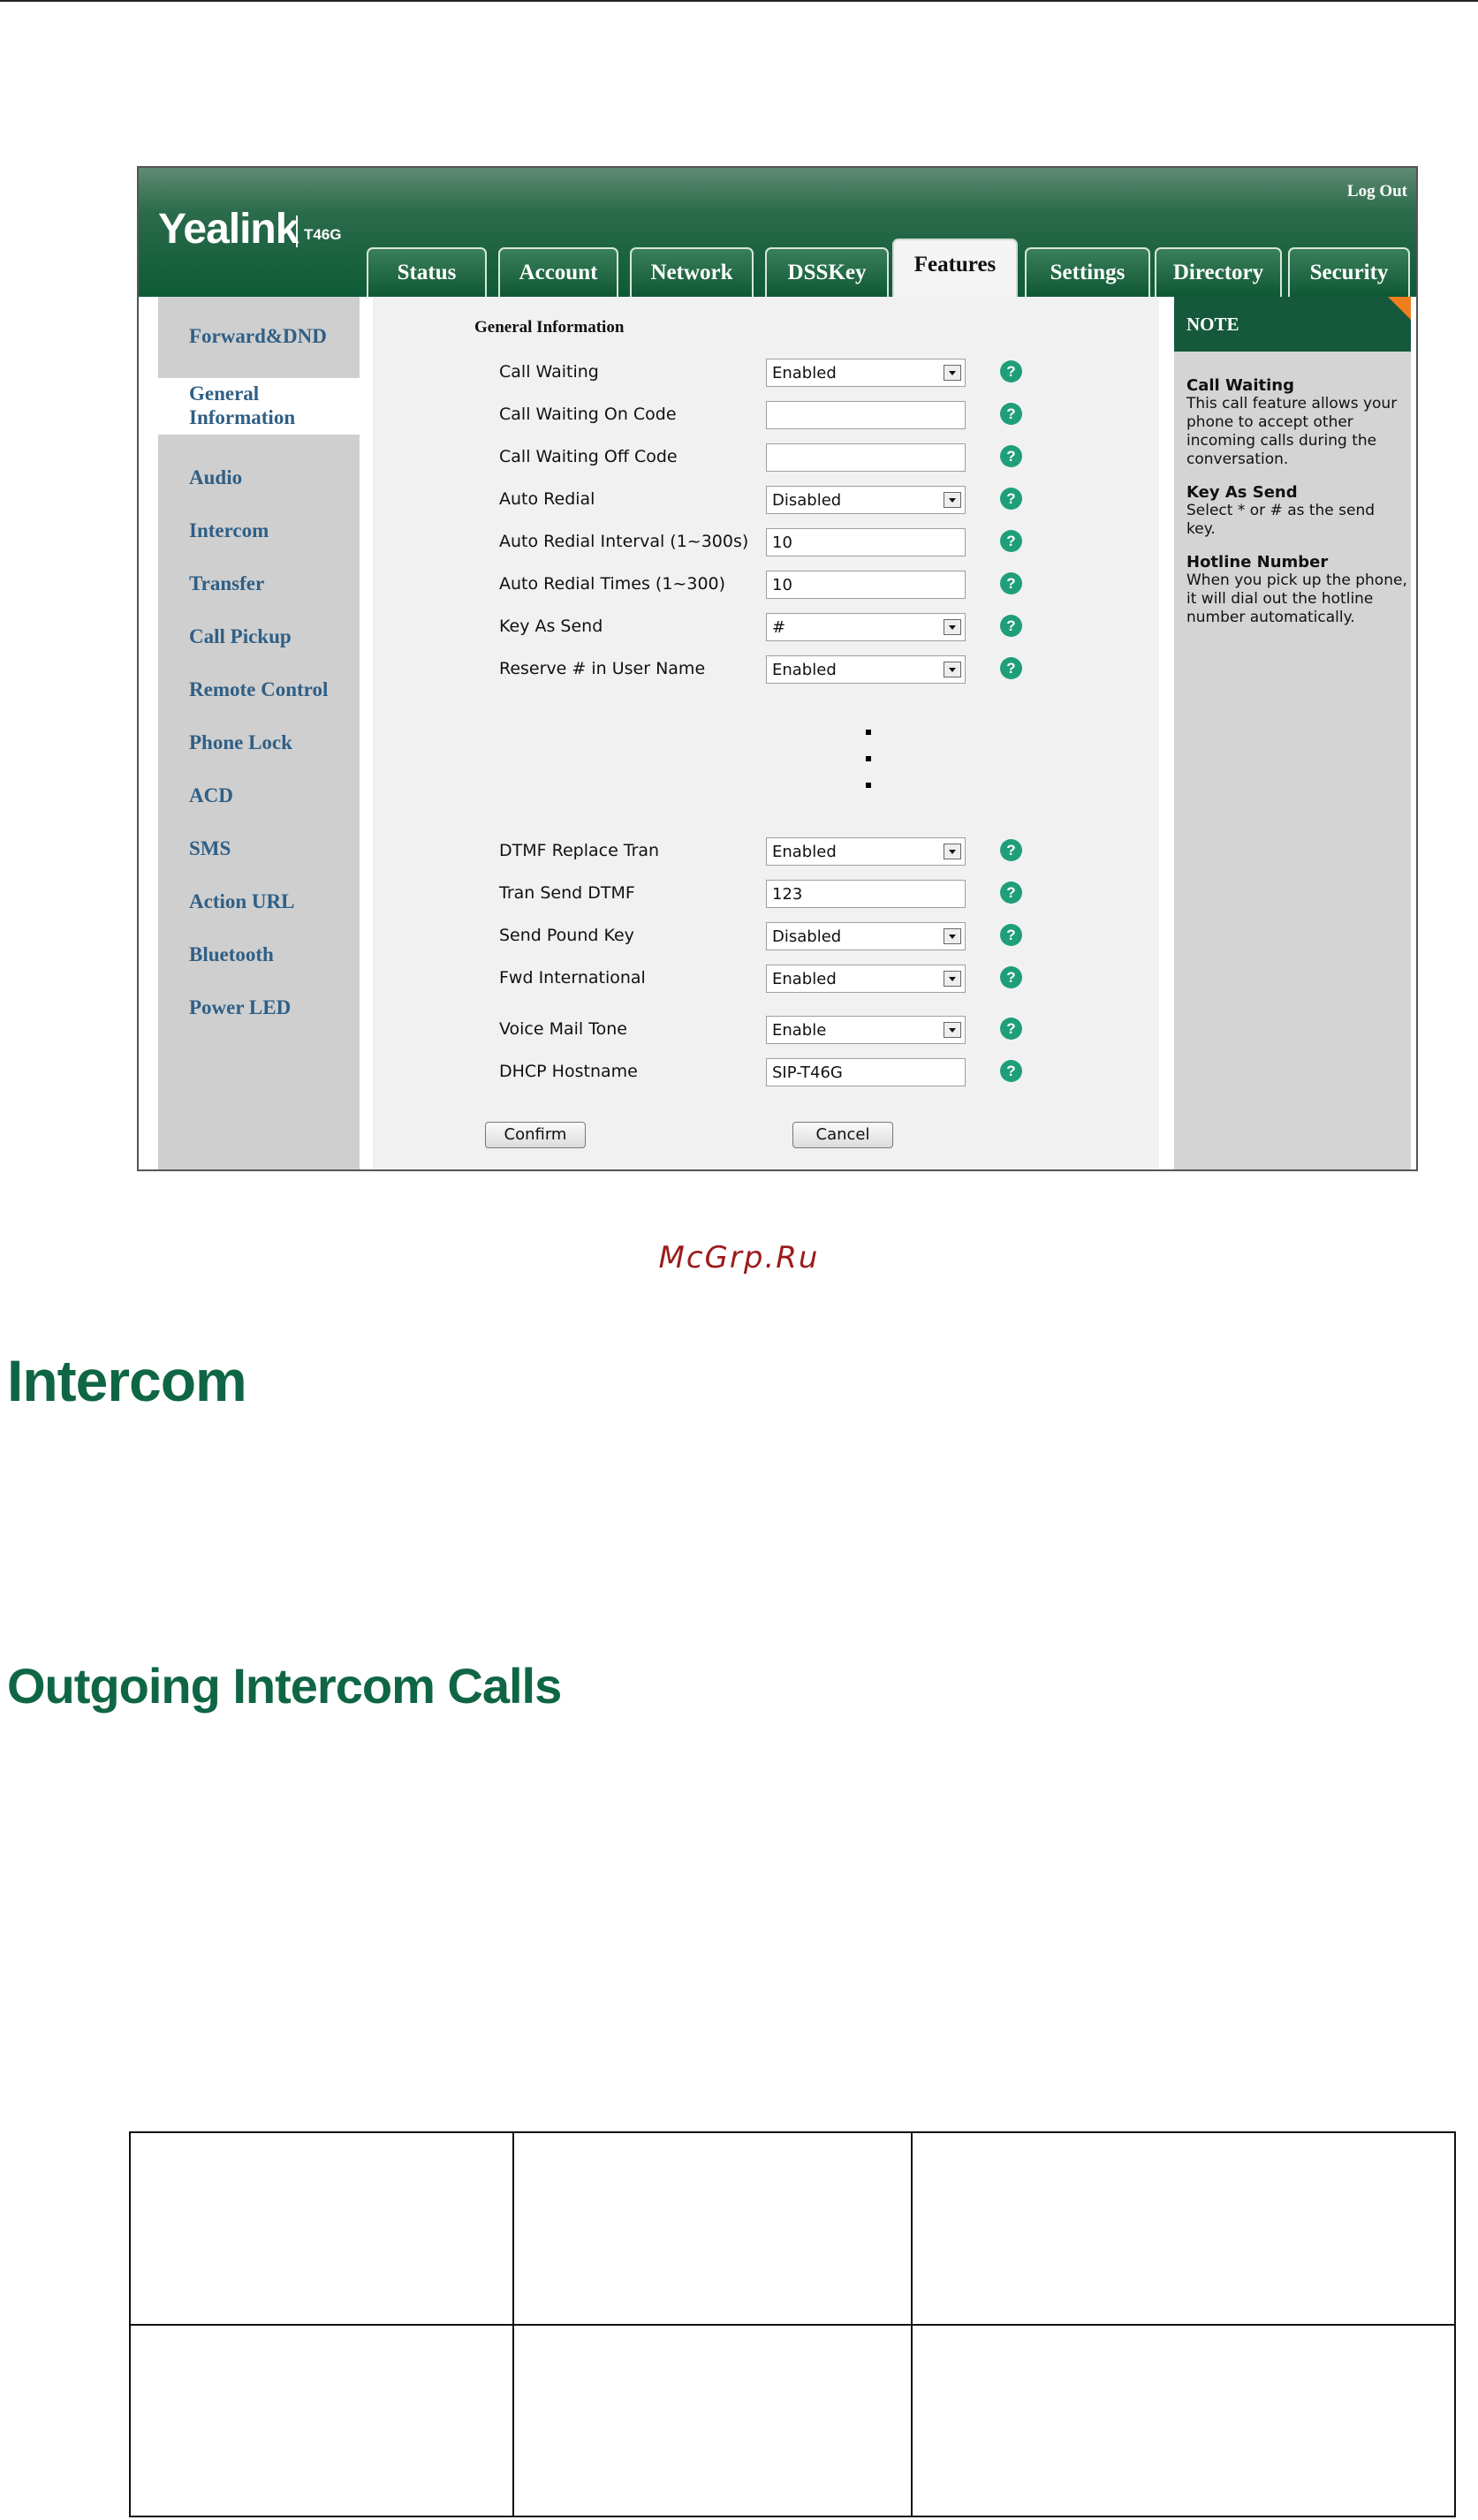 The width and height of the screenshot is (1478, 2520). Describe the element at coordinates (535, 1135) in the screenshot. I see `confirm-button: Confirm` at that location.